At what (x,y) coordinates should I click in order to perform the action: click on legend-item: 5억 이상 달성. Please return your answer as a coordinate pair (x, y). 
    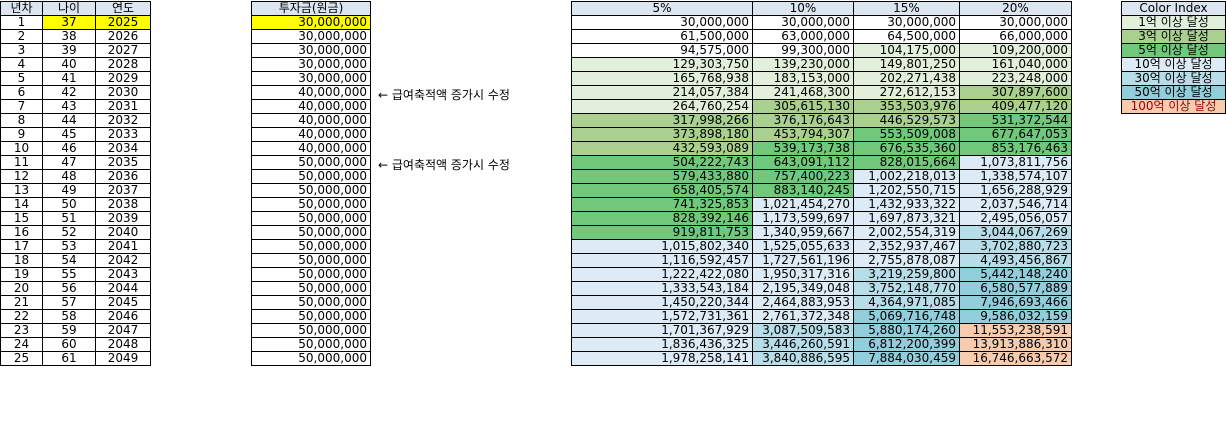
    Looking at the image, I should click on (1173, 50).